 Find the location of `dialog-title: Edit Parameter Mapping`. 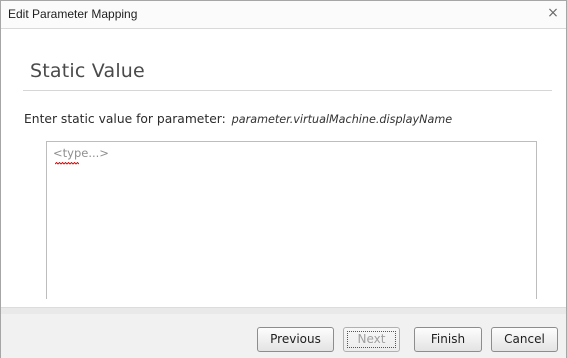

dialog-title: Edit Parameter Mapping is located at coordinates (73, 14).